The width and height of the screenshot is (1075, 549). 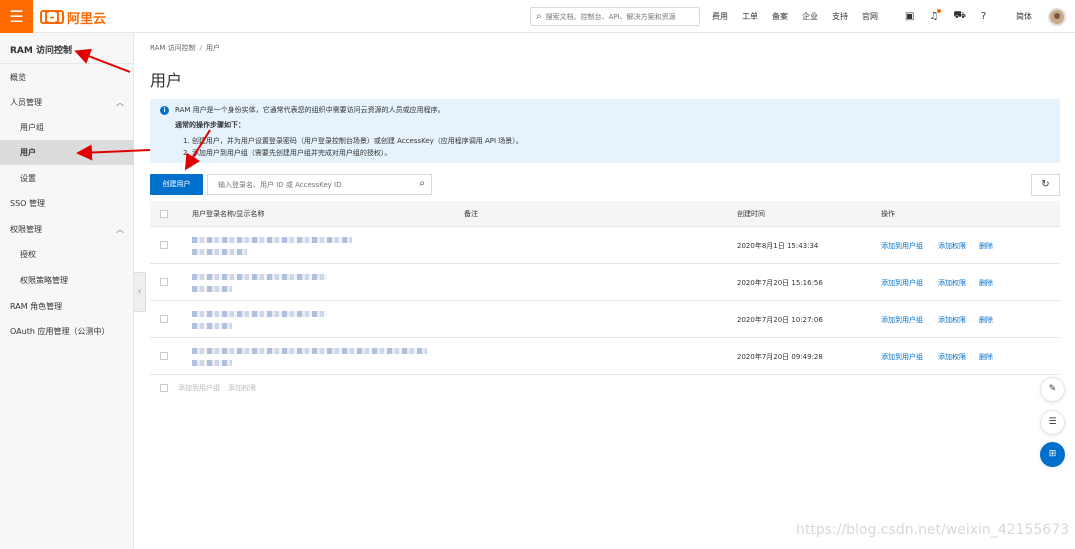 What do you see at coordinates (933, 530) in the screenshot?
I see `watermark: https://blog.csdn.net/weixin_42155673` at bounding box center [933, 530].